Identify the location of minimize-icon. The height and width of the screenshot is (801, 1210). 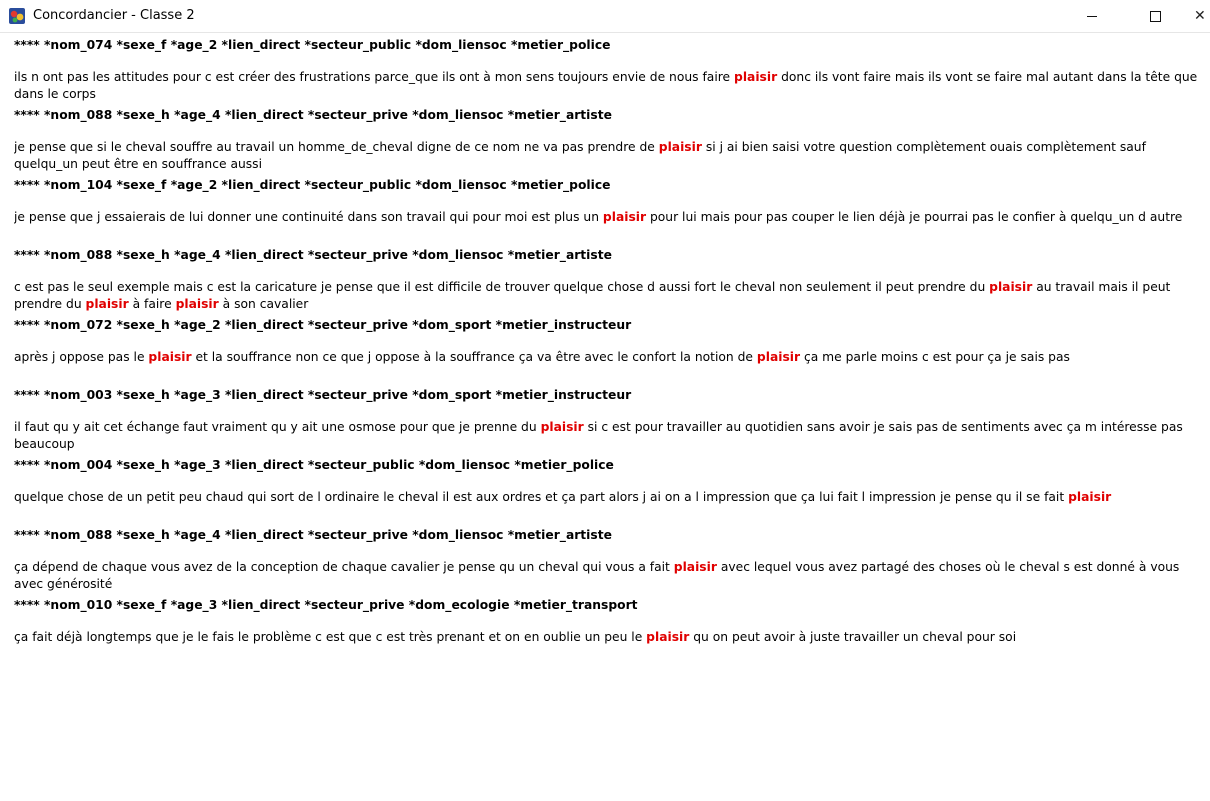
(1092, 16).